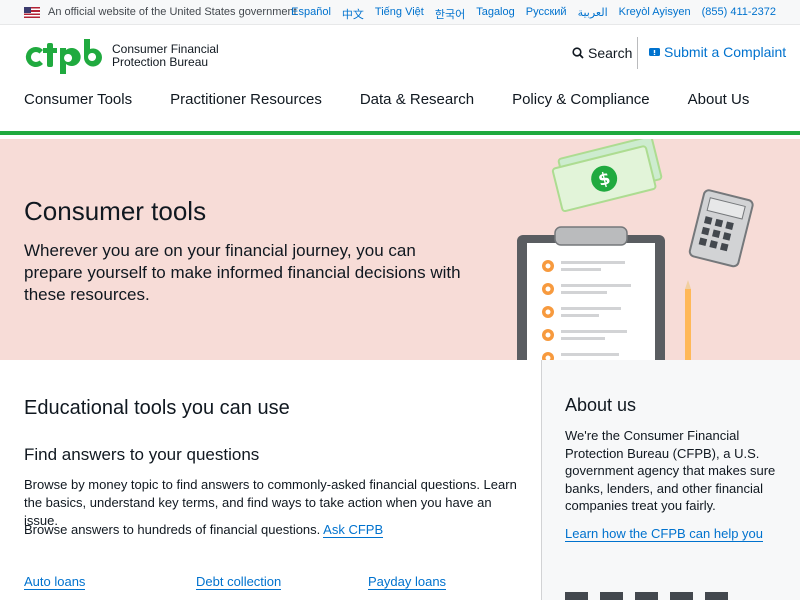 This screenshot has width=800, height=600. I want to click on logo-text: Consumer Financial Protection Bureau, so click(165, 55).